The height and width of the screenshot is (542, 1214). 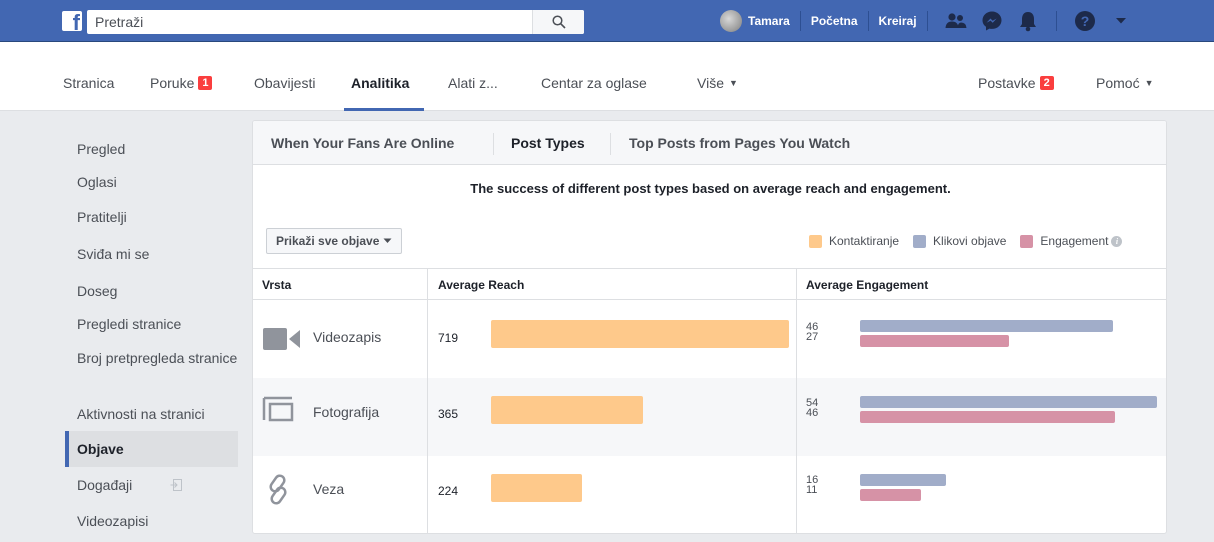 What do you see at coordinates (157, 358) in the screenshot?
I see `sidebar-item-label: Broj pretpregleda stranice` at bounding box center [157, 358].